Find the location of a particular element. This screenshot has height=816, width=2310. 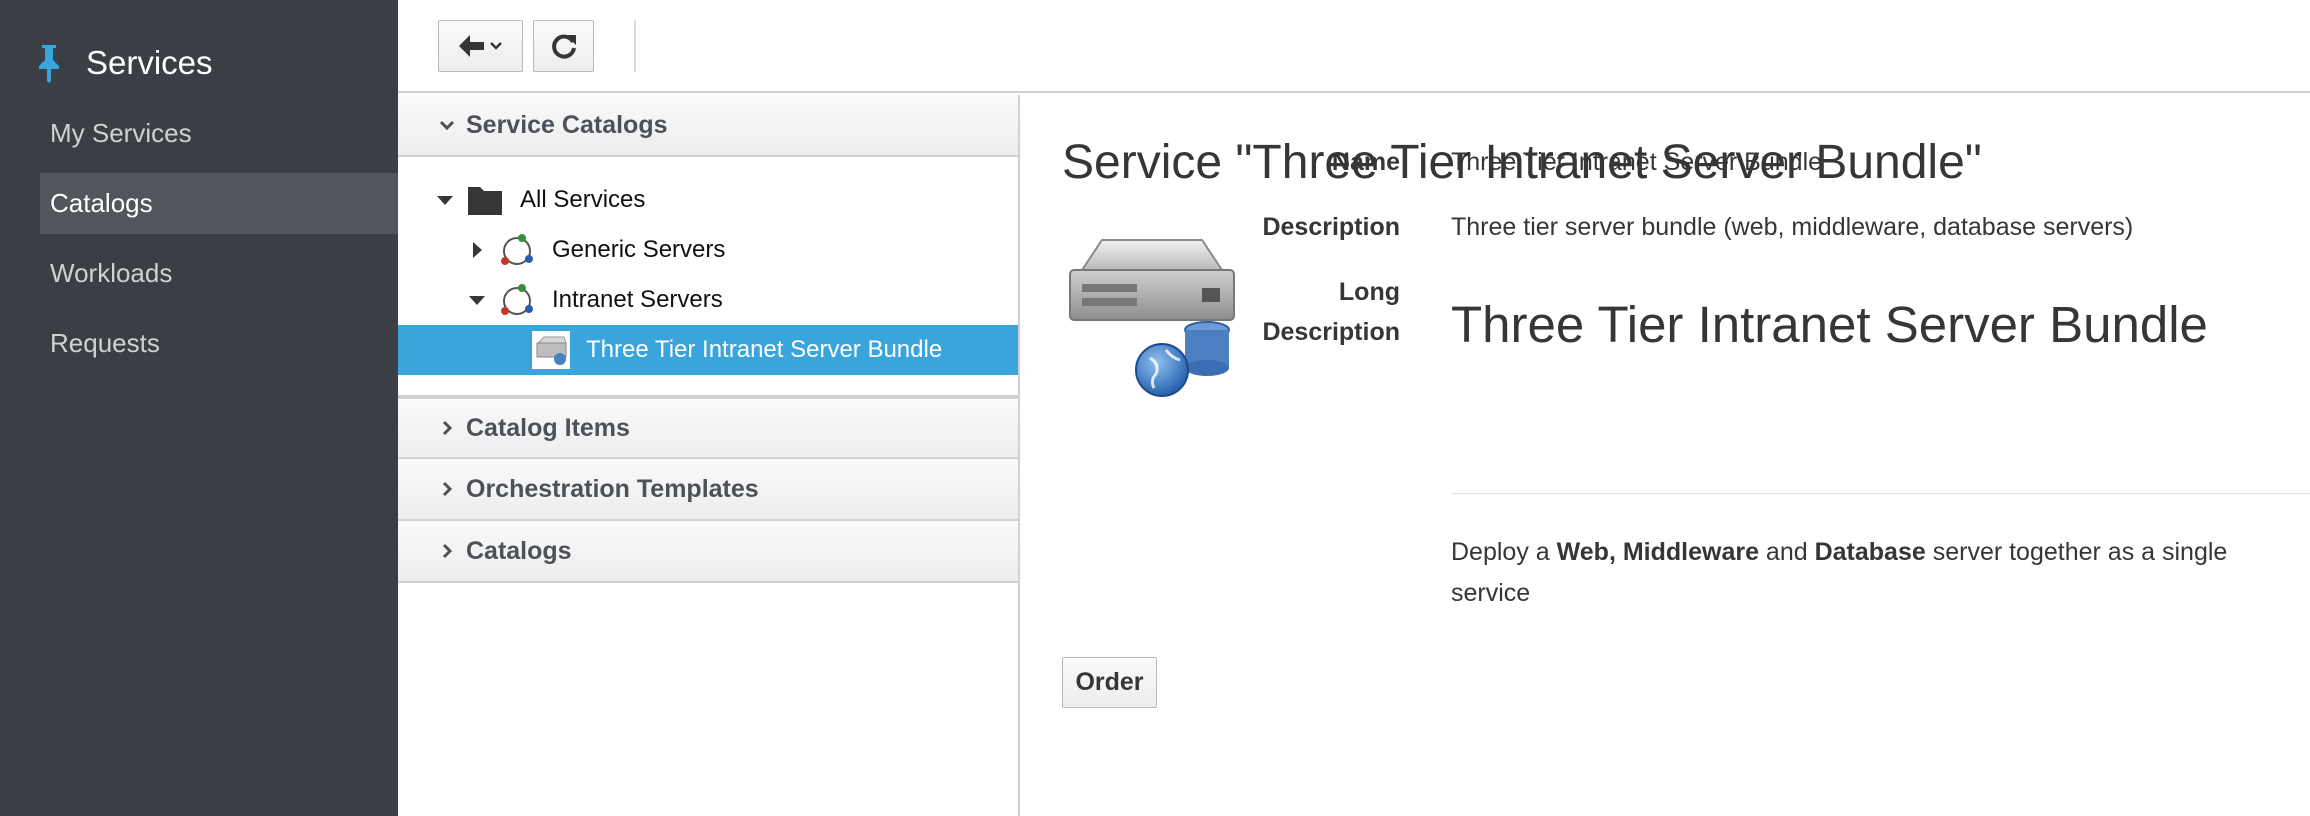

toolbar-separator is located at coordinates (635, 46).